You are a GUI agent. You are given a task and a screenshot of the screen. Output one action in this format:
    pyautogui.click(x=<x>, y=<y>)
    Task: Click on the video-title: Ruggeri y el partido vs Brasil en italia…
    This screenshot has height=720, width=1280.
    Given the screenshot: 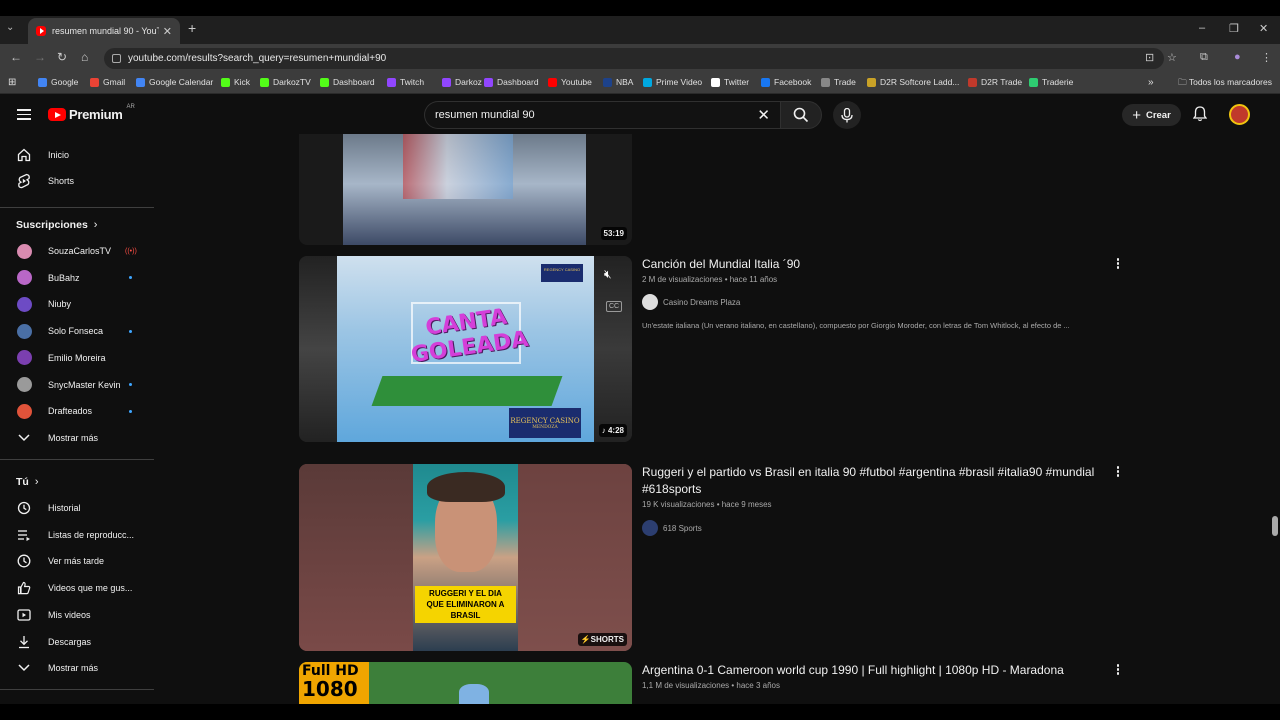 What is the action you would take?
    pyautogui.click(x=877, y=481)
    